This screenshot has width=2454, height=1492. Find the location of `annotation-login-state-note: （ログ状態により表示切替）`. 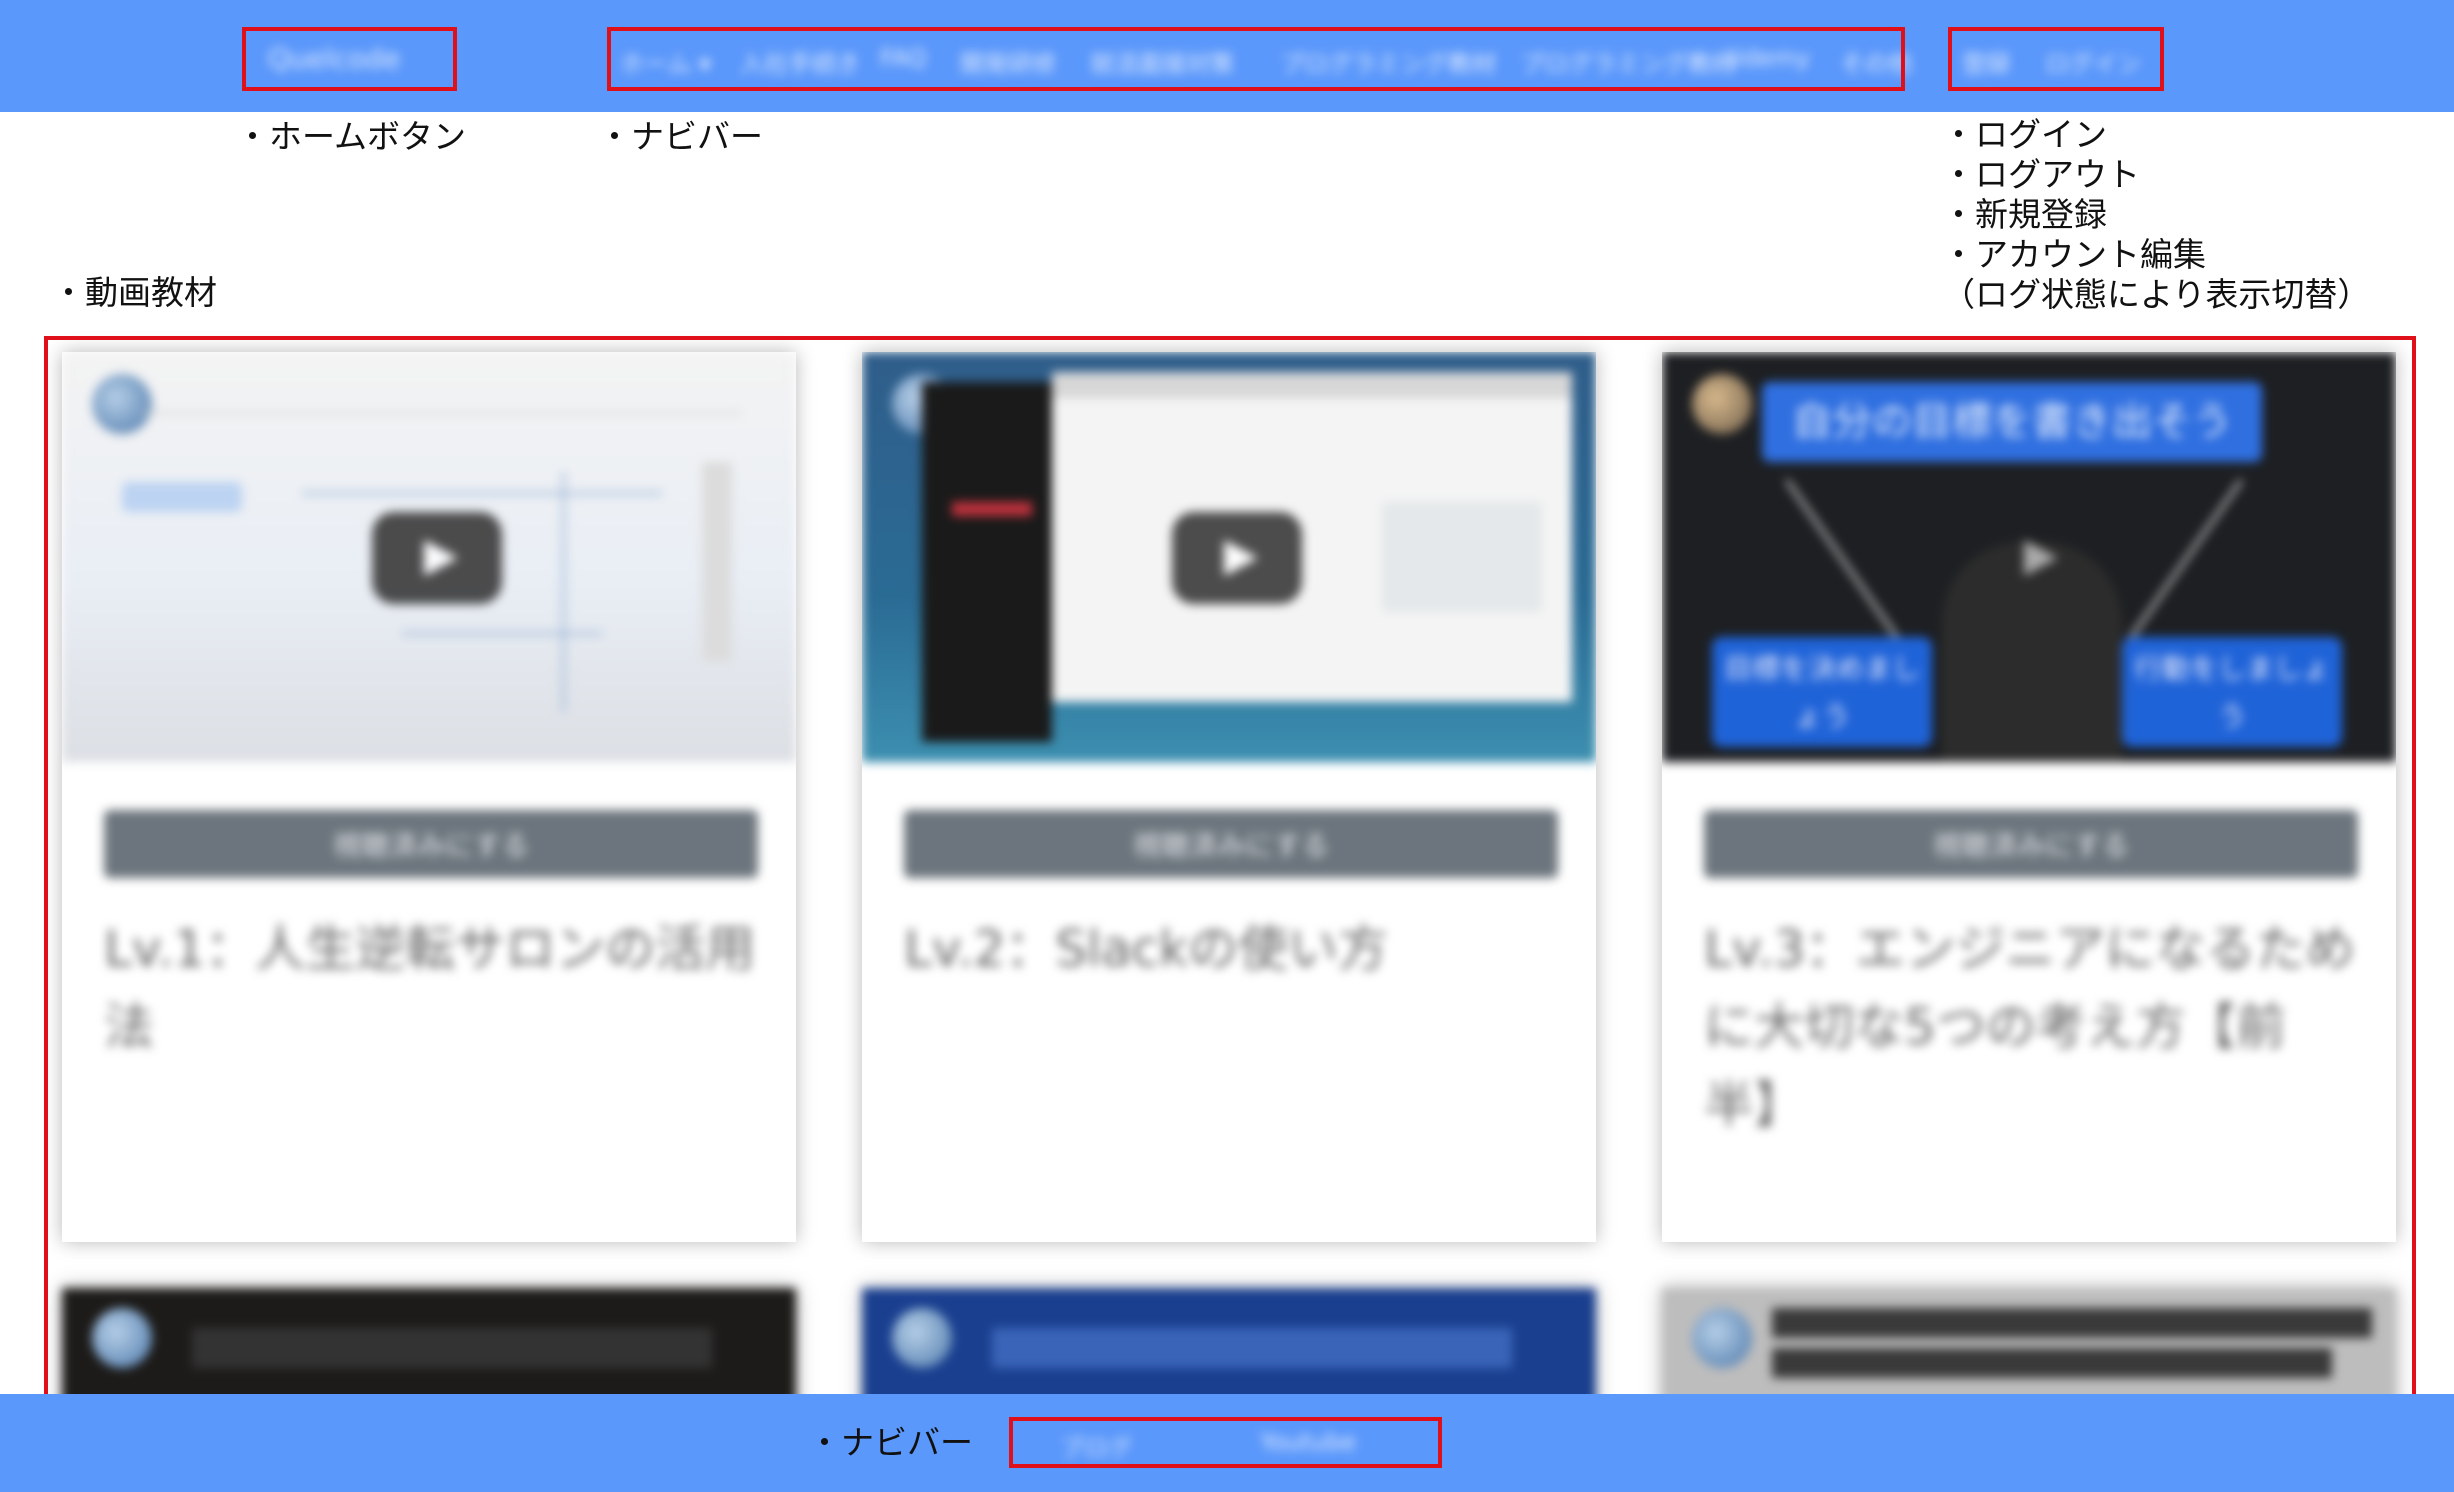

annotation-login-state-note: （ログ状態により表示切替） is located at coordinates (2156, 294).